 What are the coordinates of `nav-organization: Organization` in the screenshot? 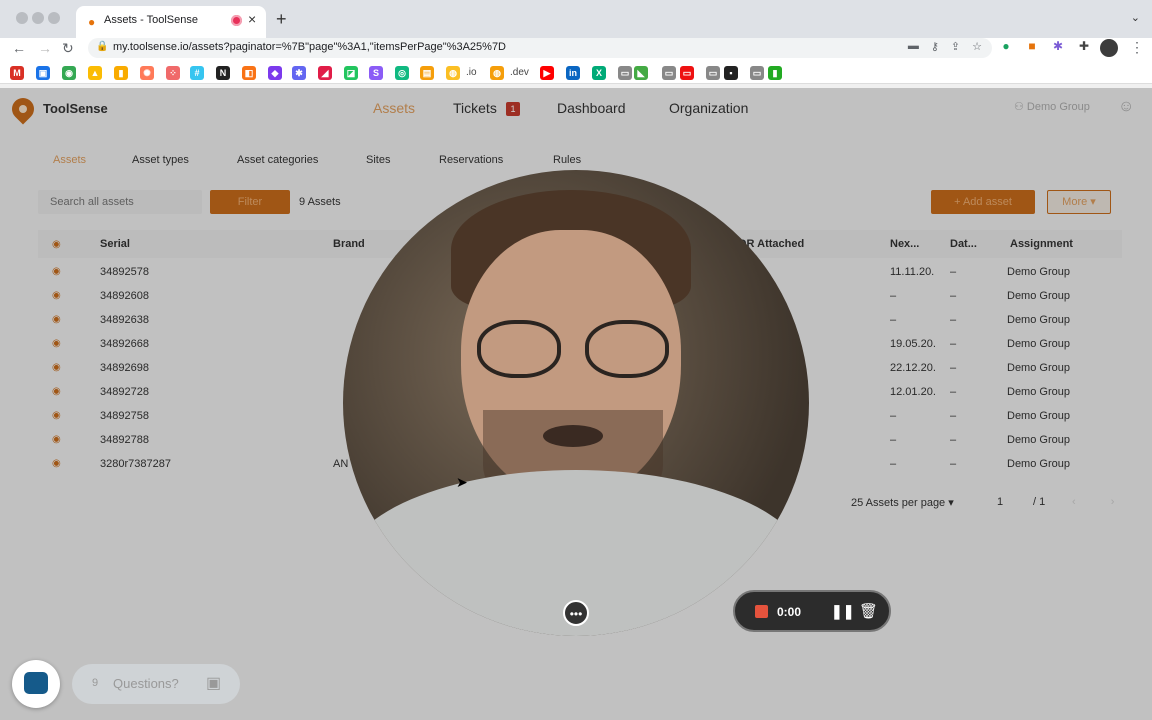 It's located at (708, 108).